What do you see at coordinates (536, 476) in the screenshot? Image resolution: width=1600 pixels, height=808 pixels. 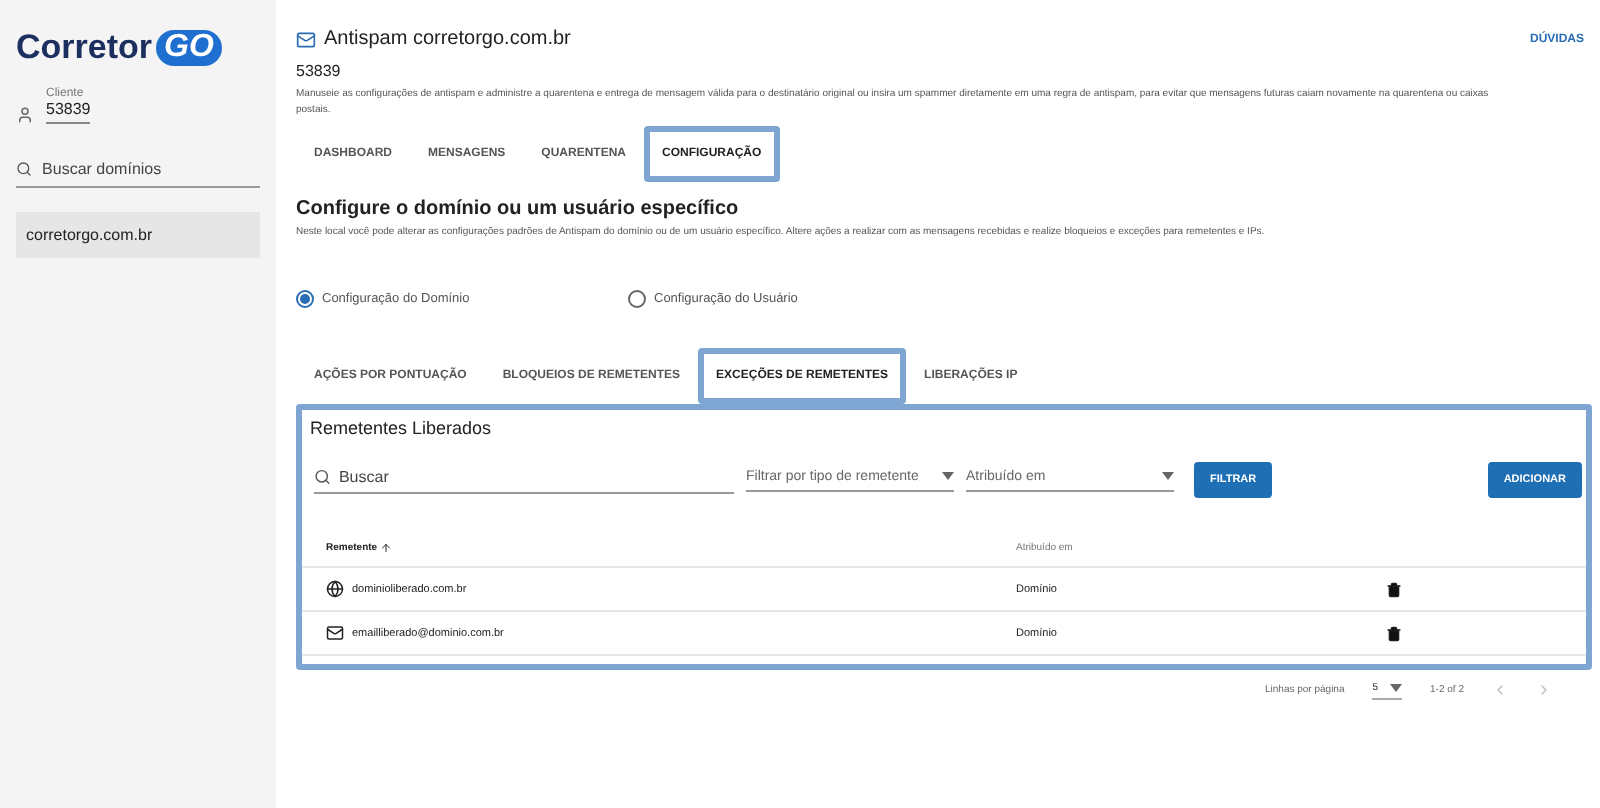 I see `search-field: Buscar` at bounding box center [536, 476].